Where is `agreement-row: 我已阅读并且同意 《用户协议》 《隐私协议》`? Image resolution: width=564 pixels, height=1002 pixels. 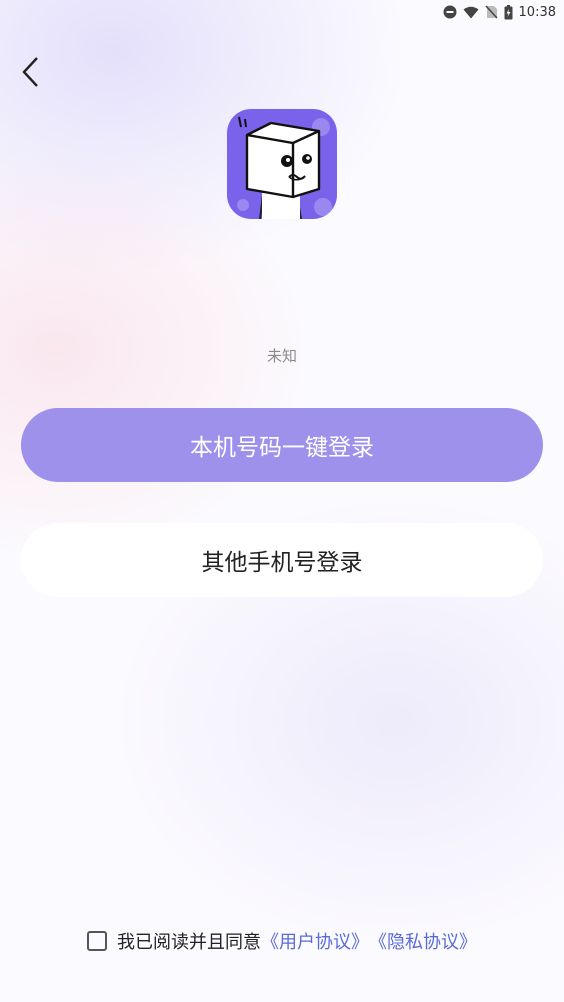
agreement-row: 我已阅读并且同意 《用户协议》 《隐私协议》 is located at coordinates (282, 941).